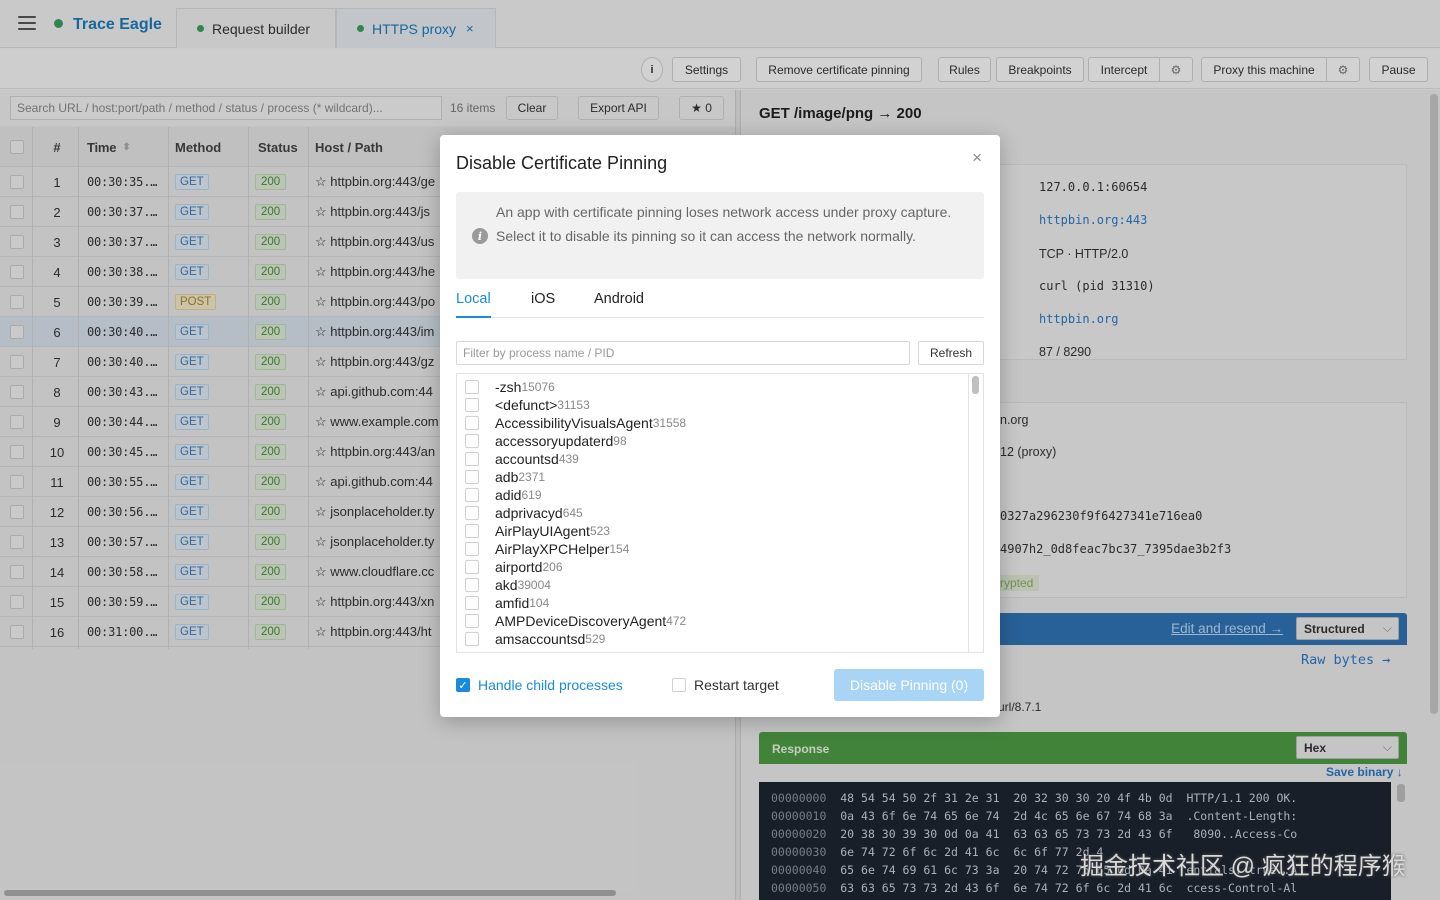 The width and height of the screenshot is (1440, 900). I want to click on tab-divider, so click(720, 317).